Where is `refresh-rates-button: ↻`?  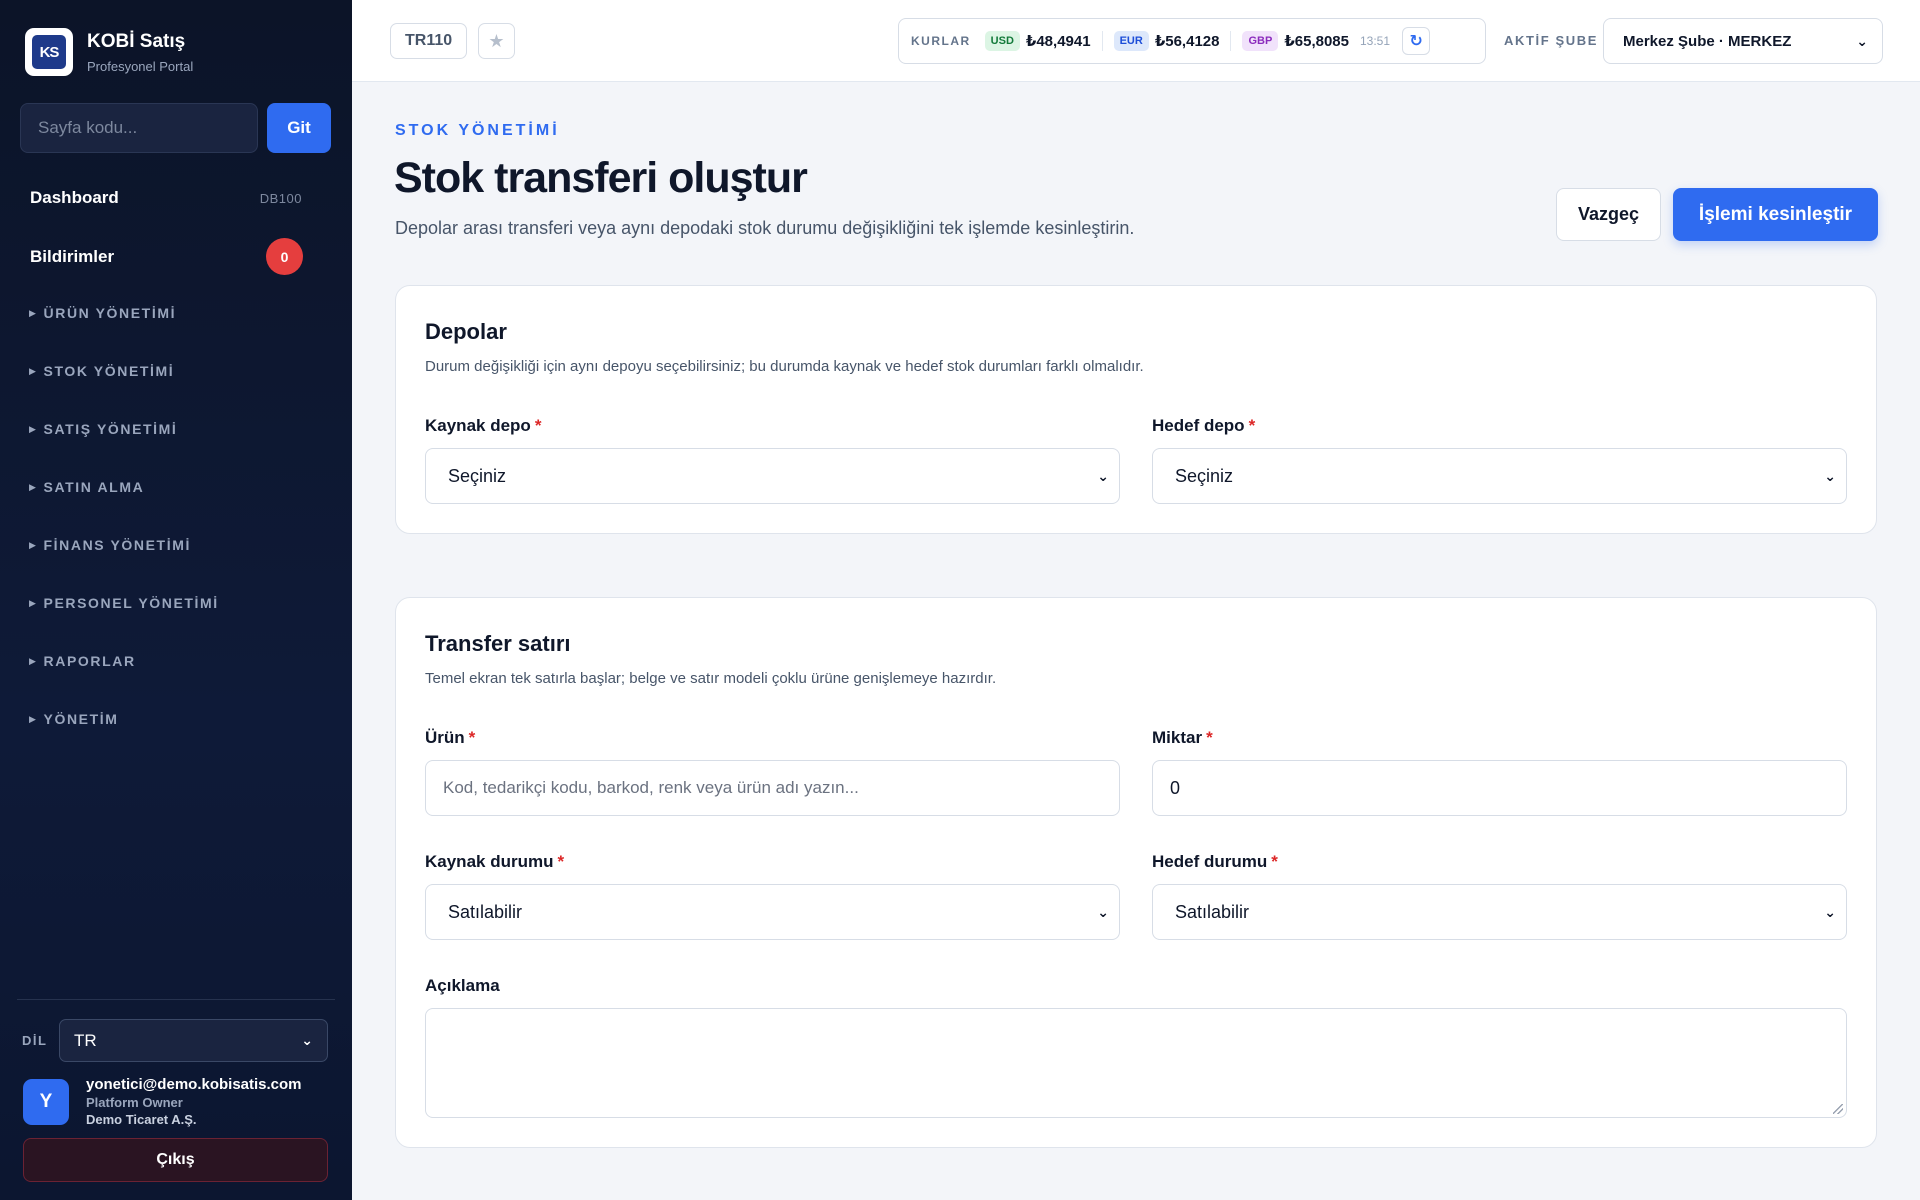 refresh-rates-button: ↻ is located at coordinates (1416, 41).